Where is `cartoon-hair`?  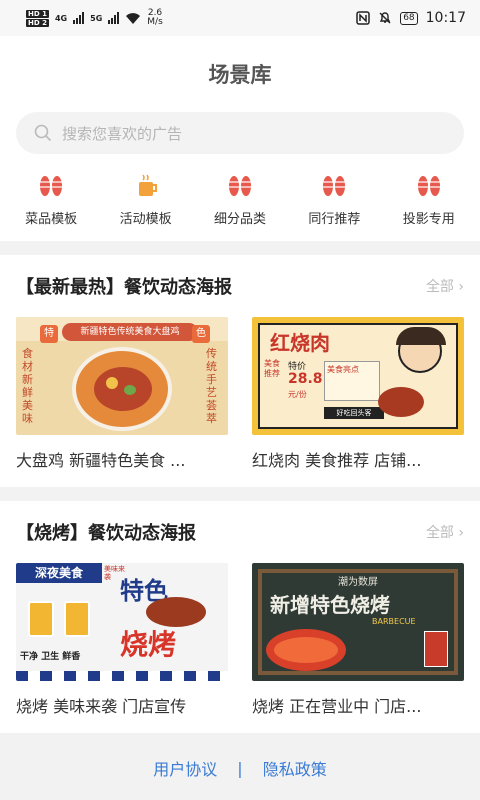
cartoon-hair is located at coordinates (421, 336).